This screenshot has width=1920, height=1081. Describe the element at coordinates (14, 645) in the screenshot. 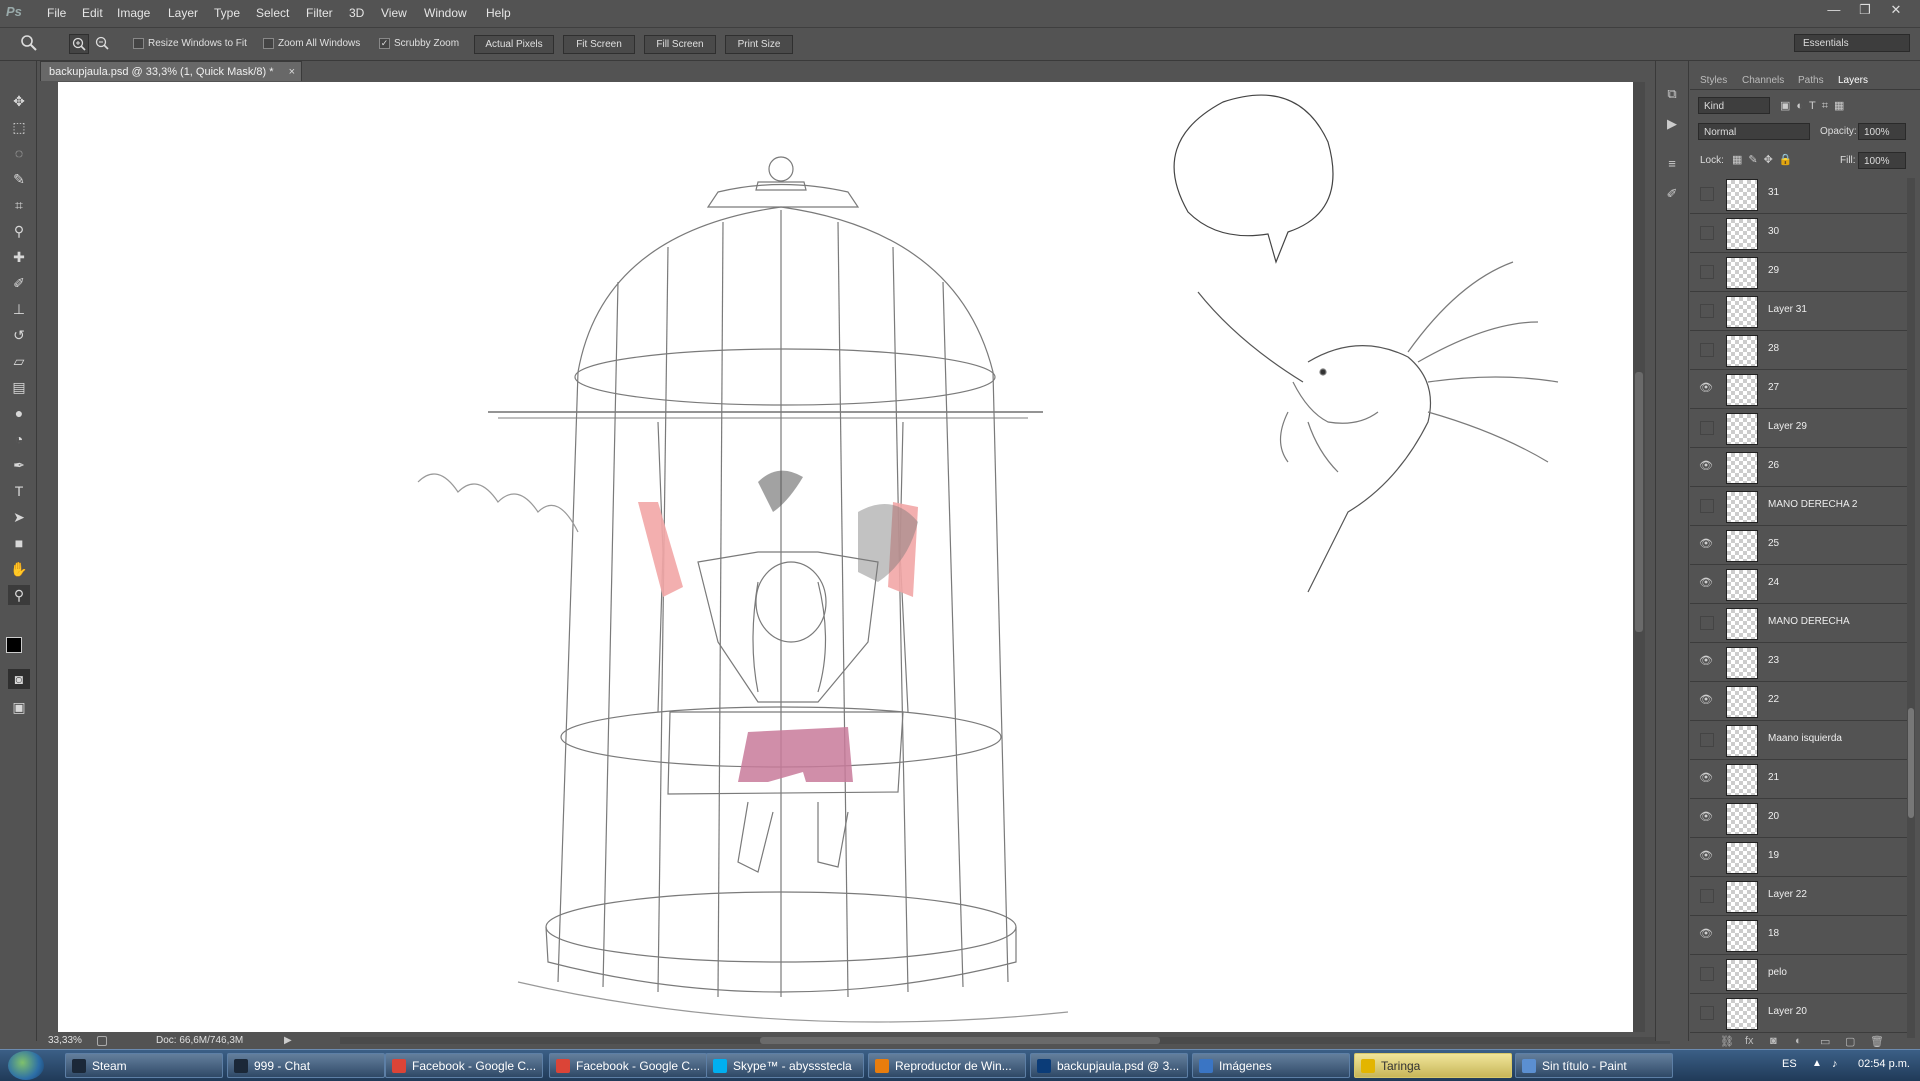

I see `foreground-color-swatch` at that location.